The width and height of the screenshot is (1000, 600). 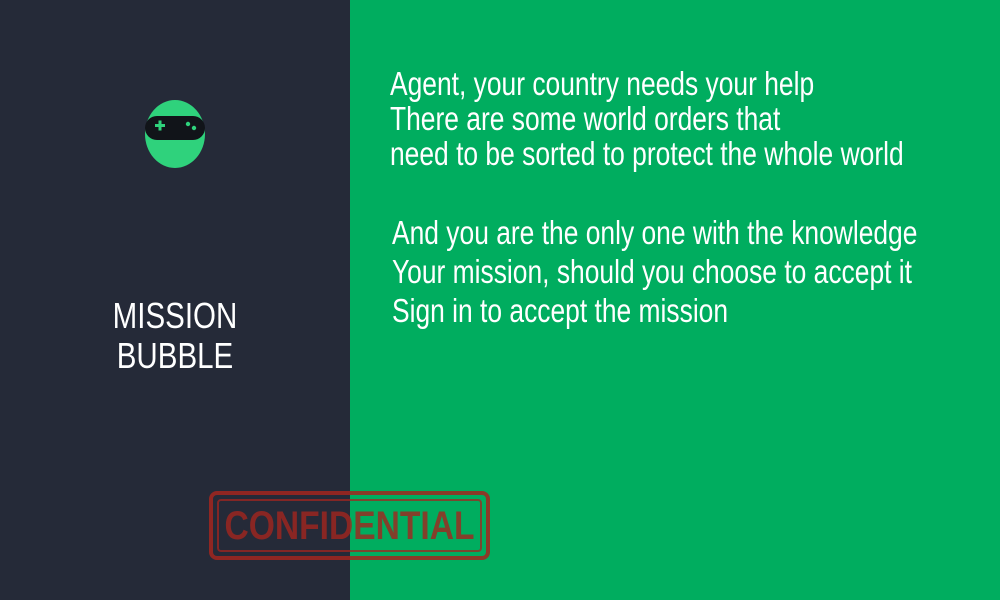 I want to click on message-line: Agent, your country needs your help, so click(x=602, y=83).